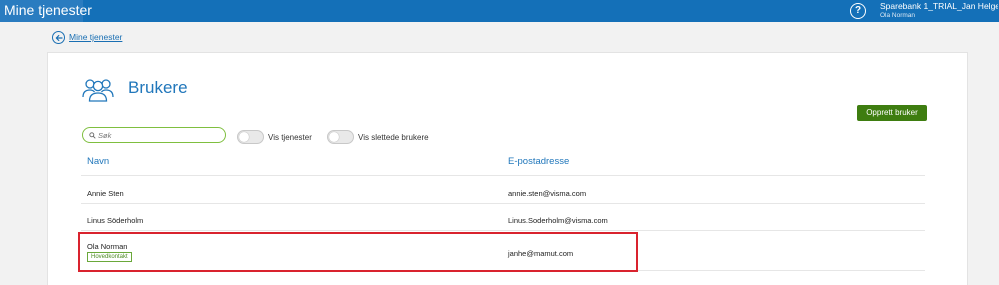  Describe the element at coordinates (538, 161) in the screenshot. I see `column-header-email: E-postadresse` at that location.